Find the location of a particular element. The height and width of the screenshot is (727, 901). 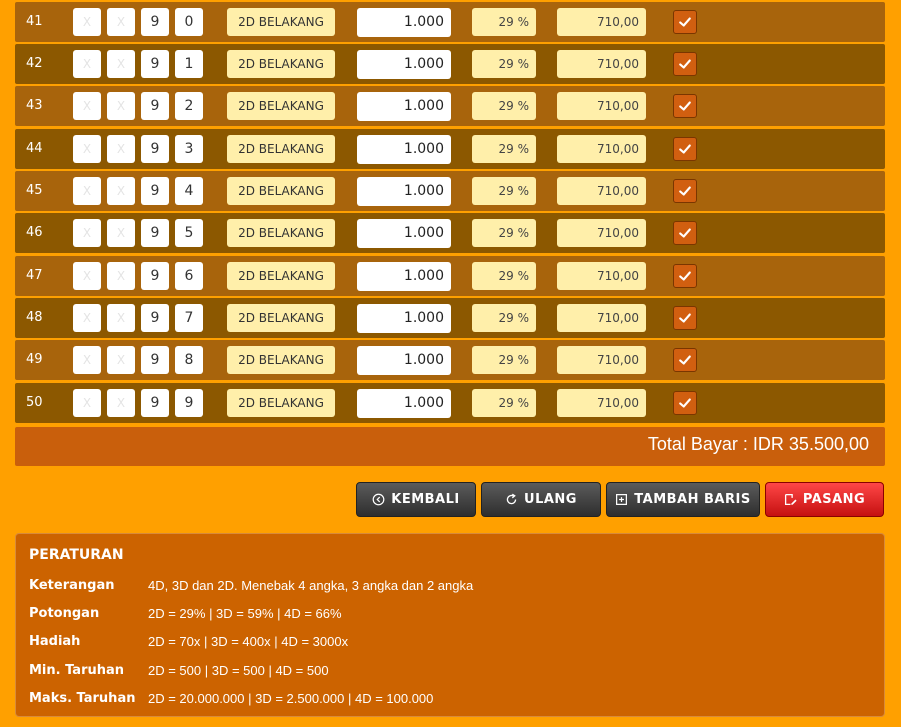

digit-input: 0 is located at coordinates (189, 22).